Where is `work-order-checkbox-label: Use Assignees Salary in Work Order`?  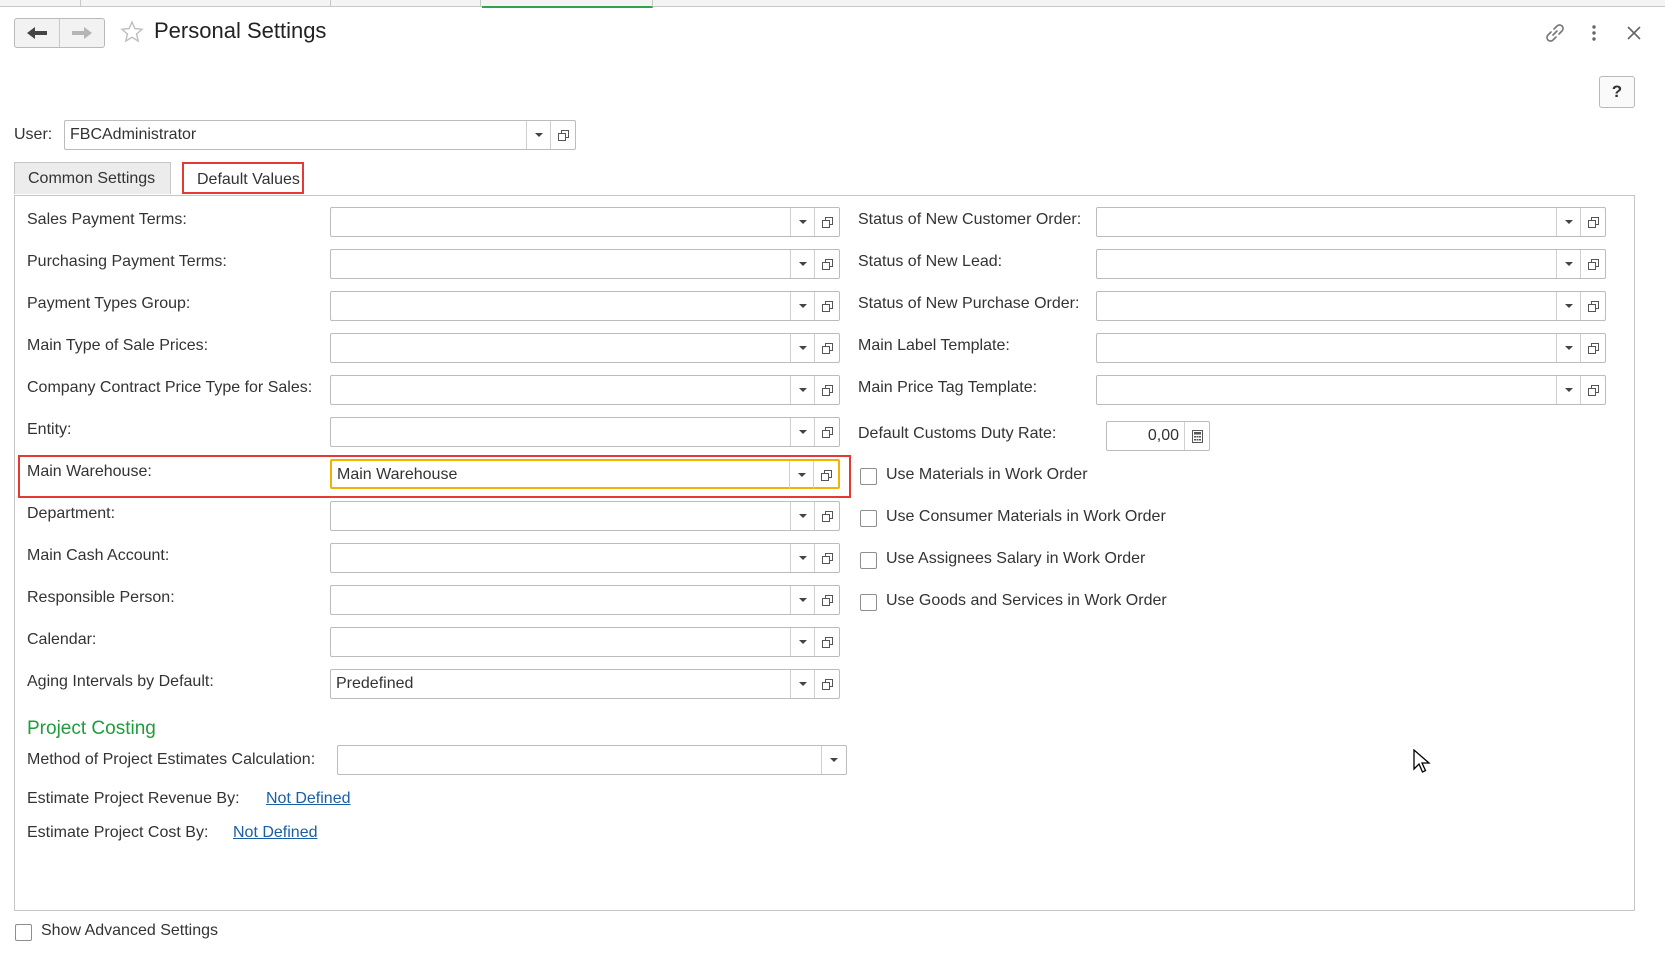
work-order-checkbox-label: Use Assignees Salary in Work Order is located at coordinates (1016, 558).